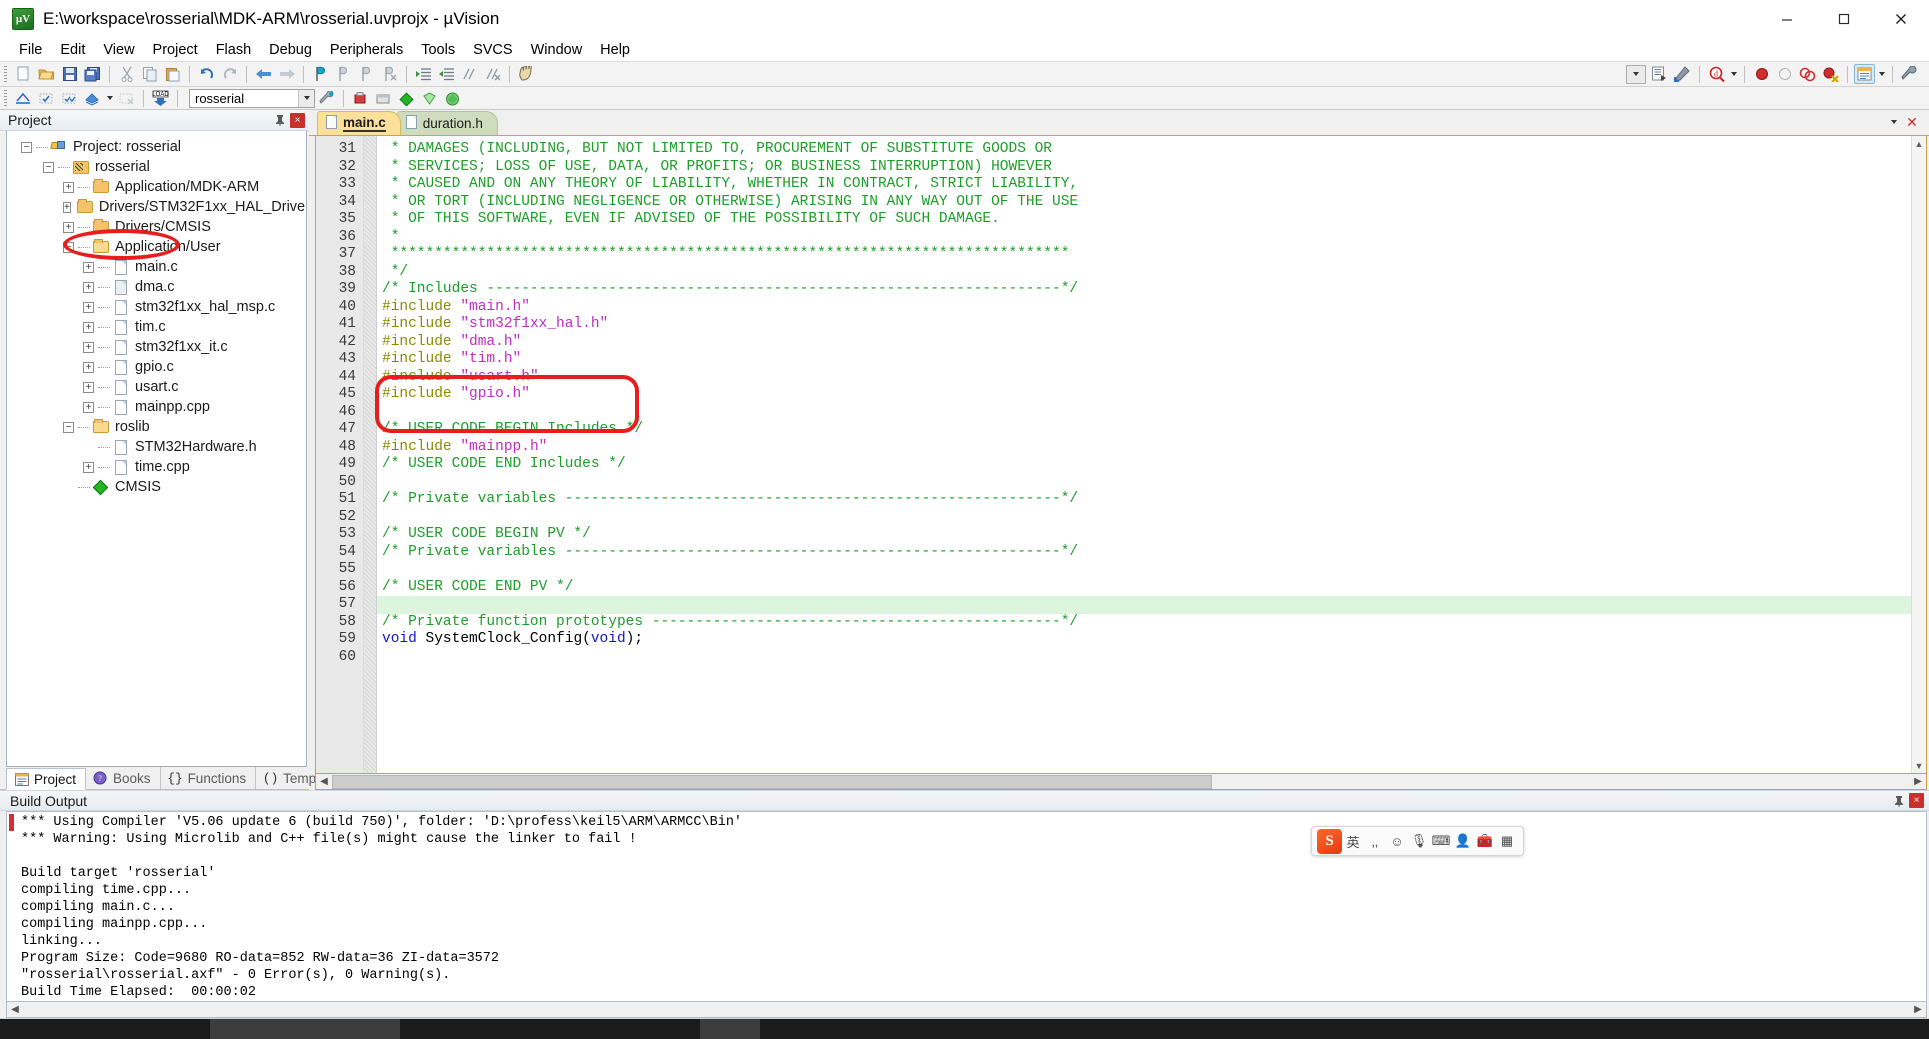  Describe the element at coordinates (23, 74) in the screenshot. I see `new-file-icon` at that location.